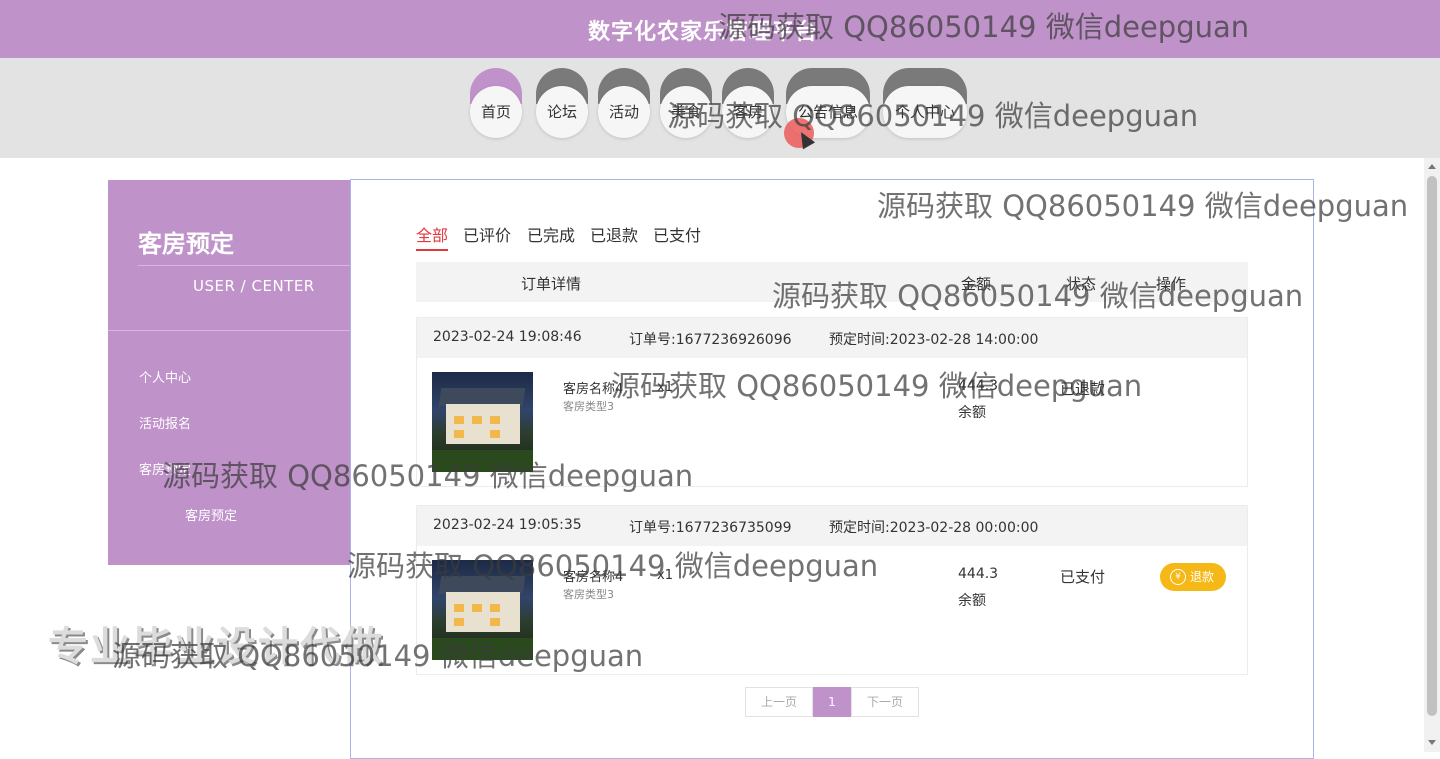 This screenshot has width=1440, height=759. What do you see at coordinates (254, 286) in the screenshot?
I see `sidebar-subtitle: USER / CENTER` at bounding box center [254, 286].